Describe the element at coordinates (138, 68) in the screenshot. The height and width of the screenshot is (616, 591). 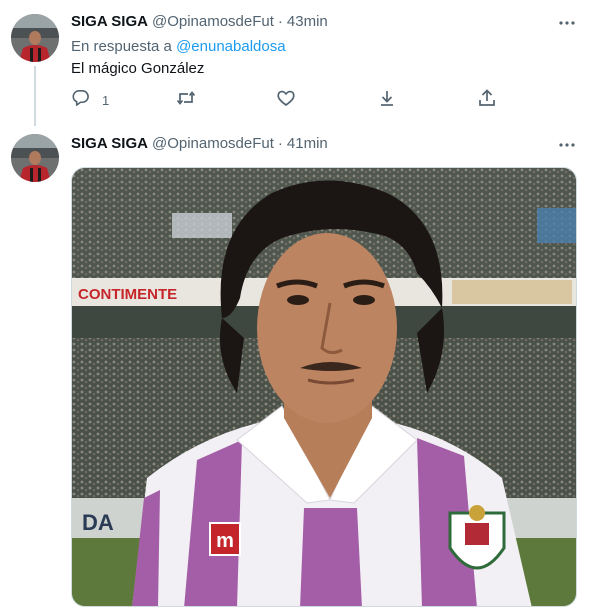
I see `tweet-text: El mágico González` at that location.